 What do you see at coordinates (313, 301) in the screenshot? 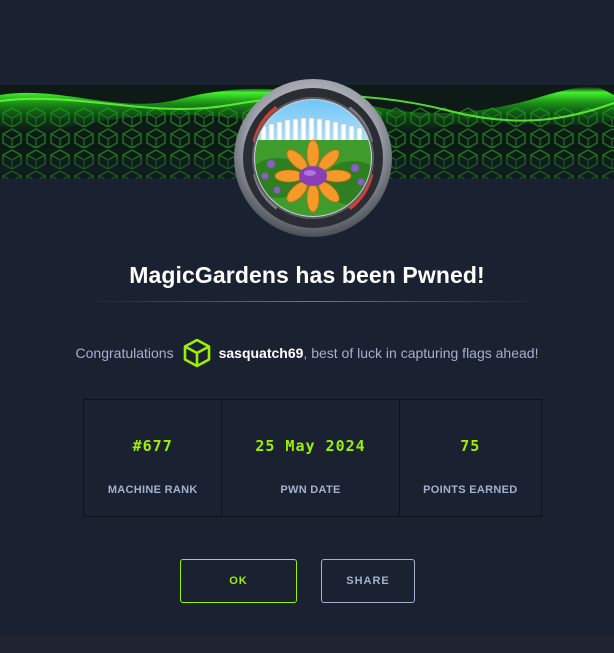
I see `title-divider` at bounding box center [313, 301].